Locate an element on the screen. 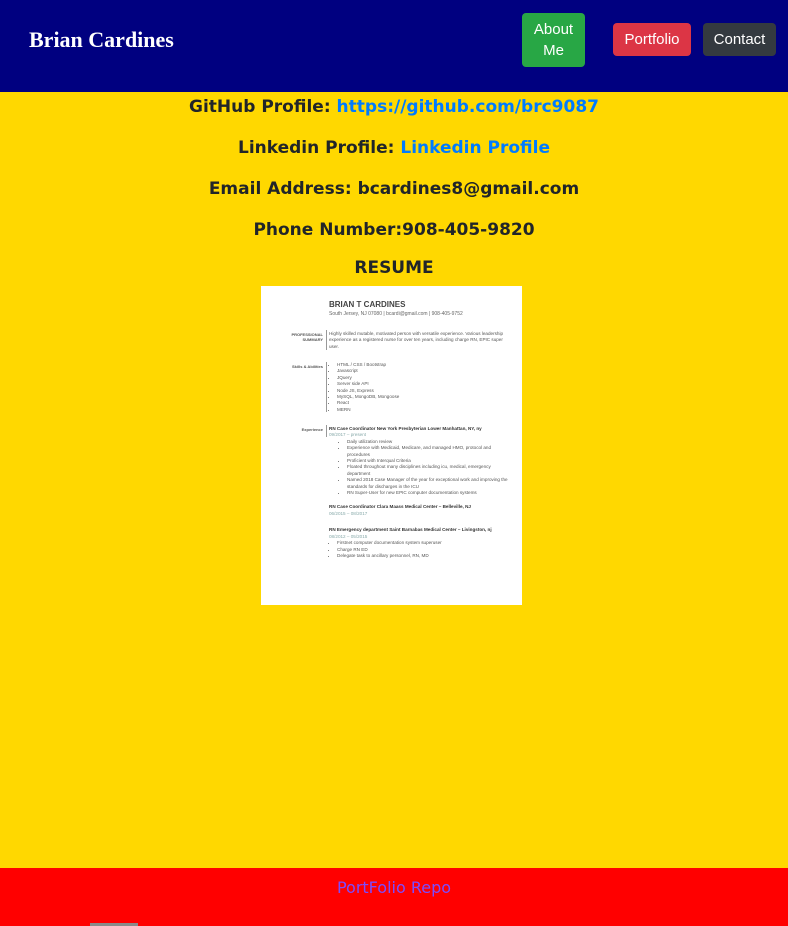 The image size is (788, 926). footer: PortFolio Repo is located at coordinates (394, 897).